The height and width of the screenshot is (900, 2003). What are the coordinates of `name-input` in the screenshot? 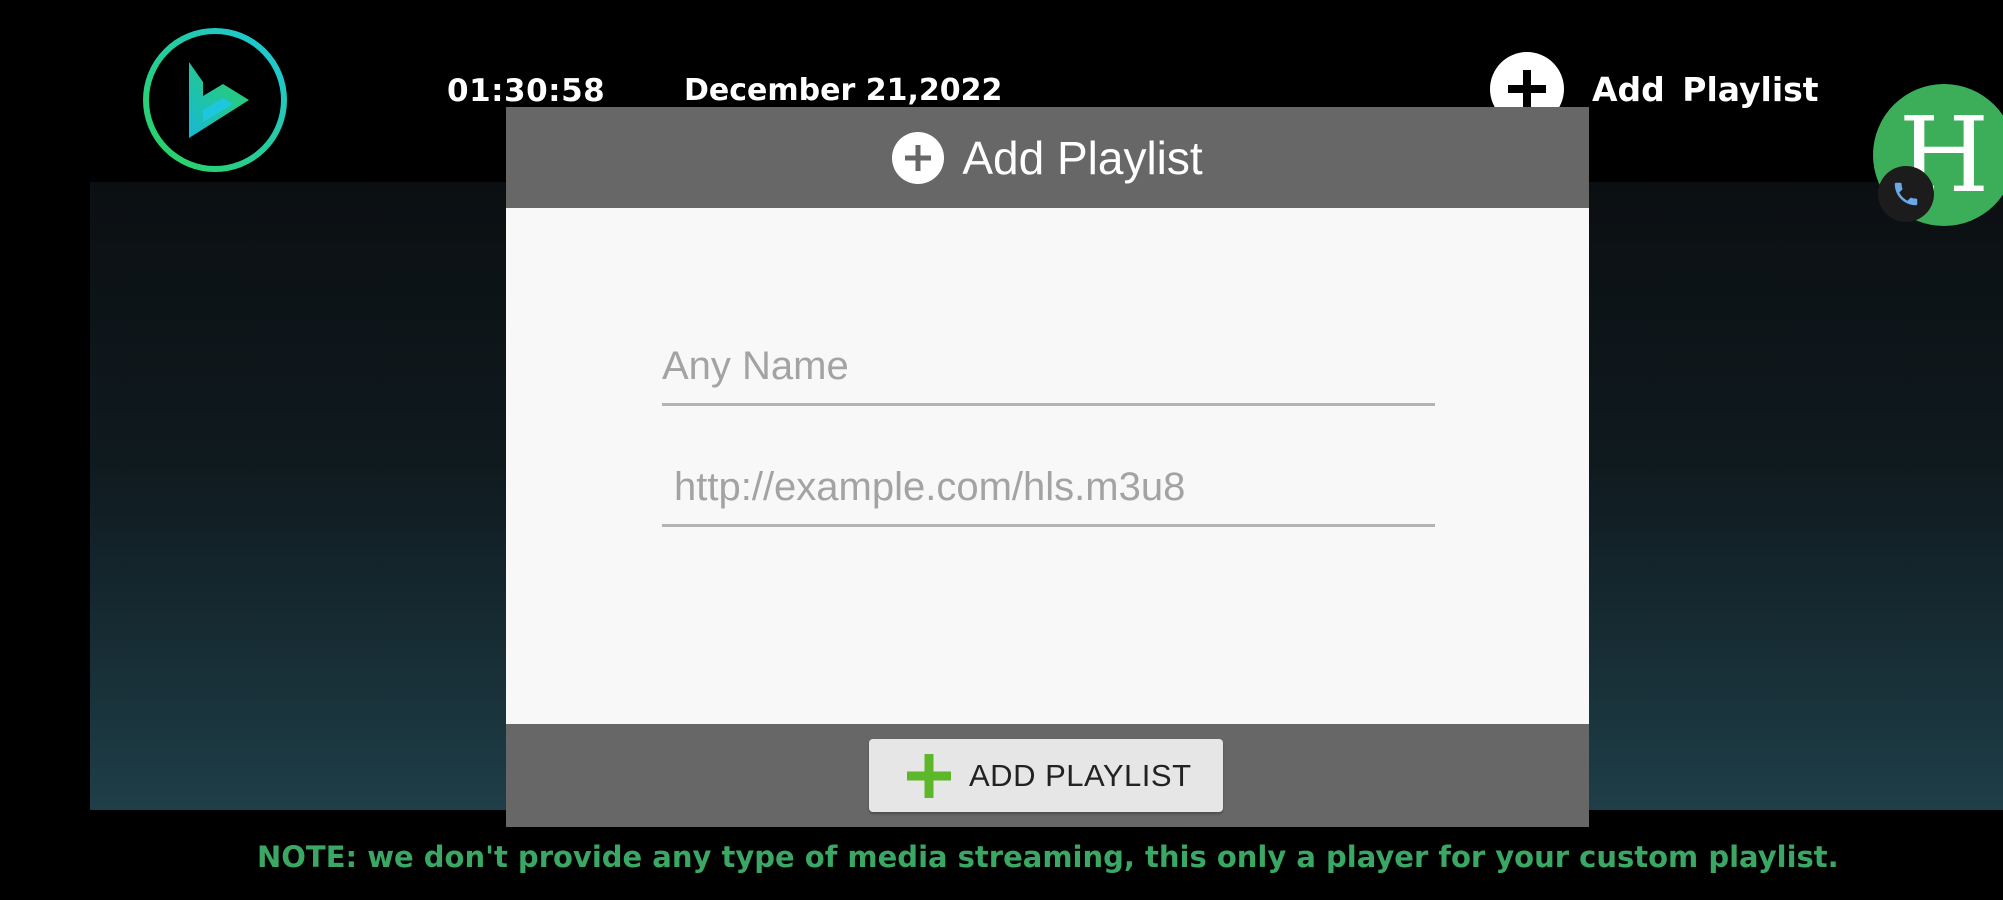 It's located at (1048, 373).